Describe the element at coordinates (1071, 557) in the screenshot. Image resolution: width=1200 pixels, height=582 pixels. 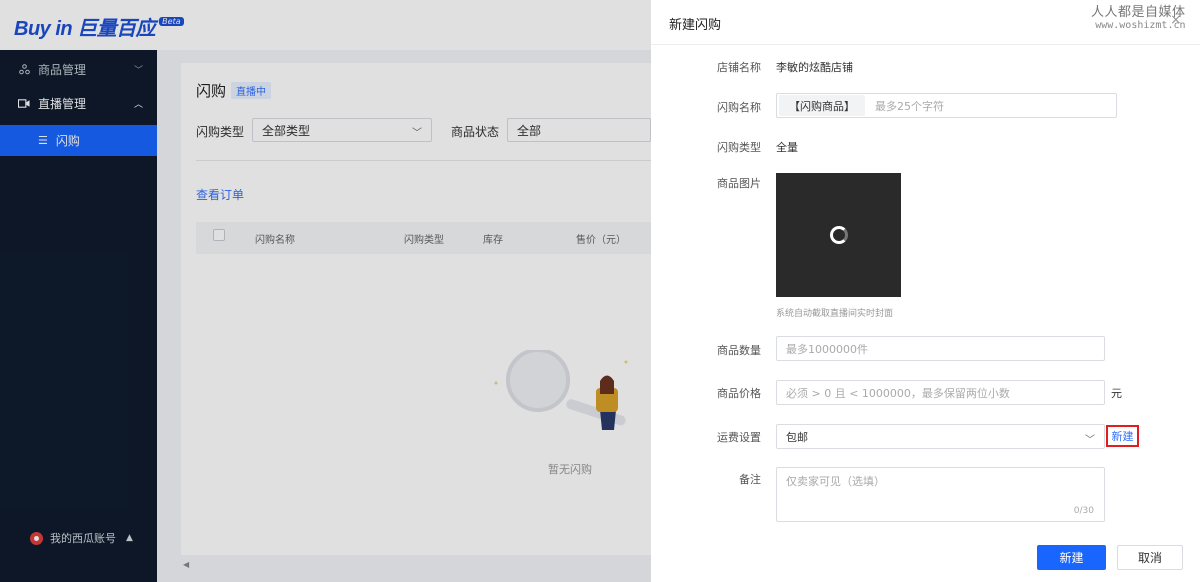
I see `create-button: 新建` at that location.